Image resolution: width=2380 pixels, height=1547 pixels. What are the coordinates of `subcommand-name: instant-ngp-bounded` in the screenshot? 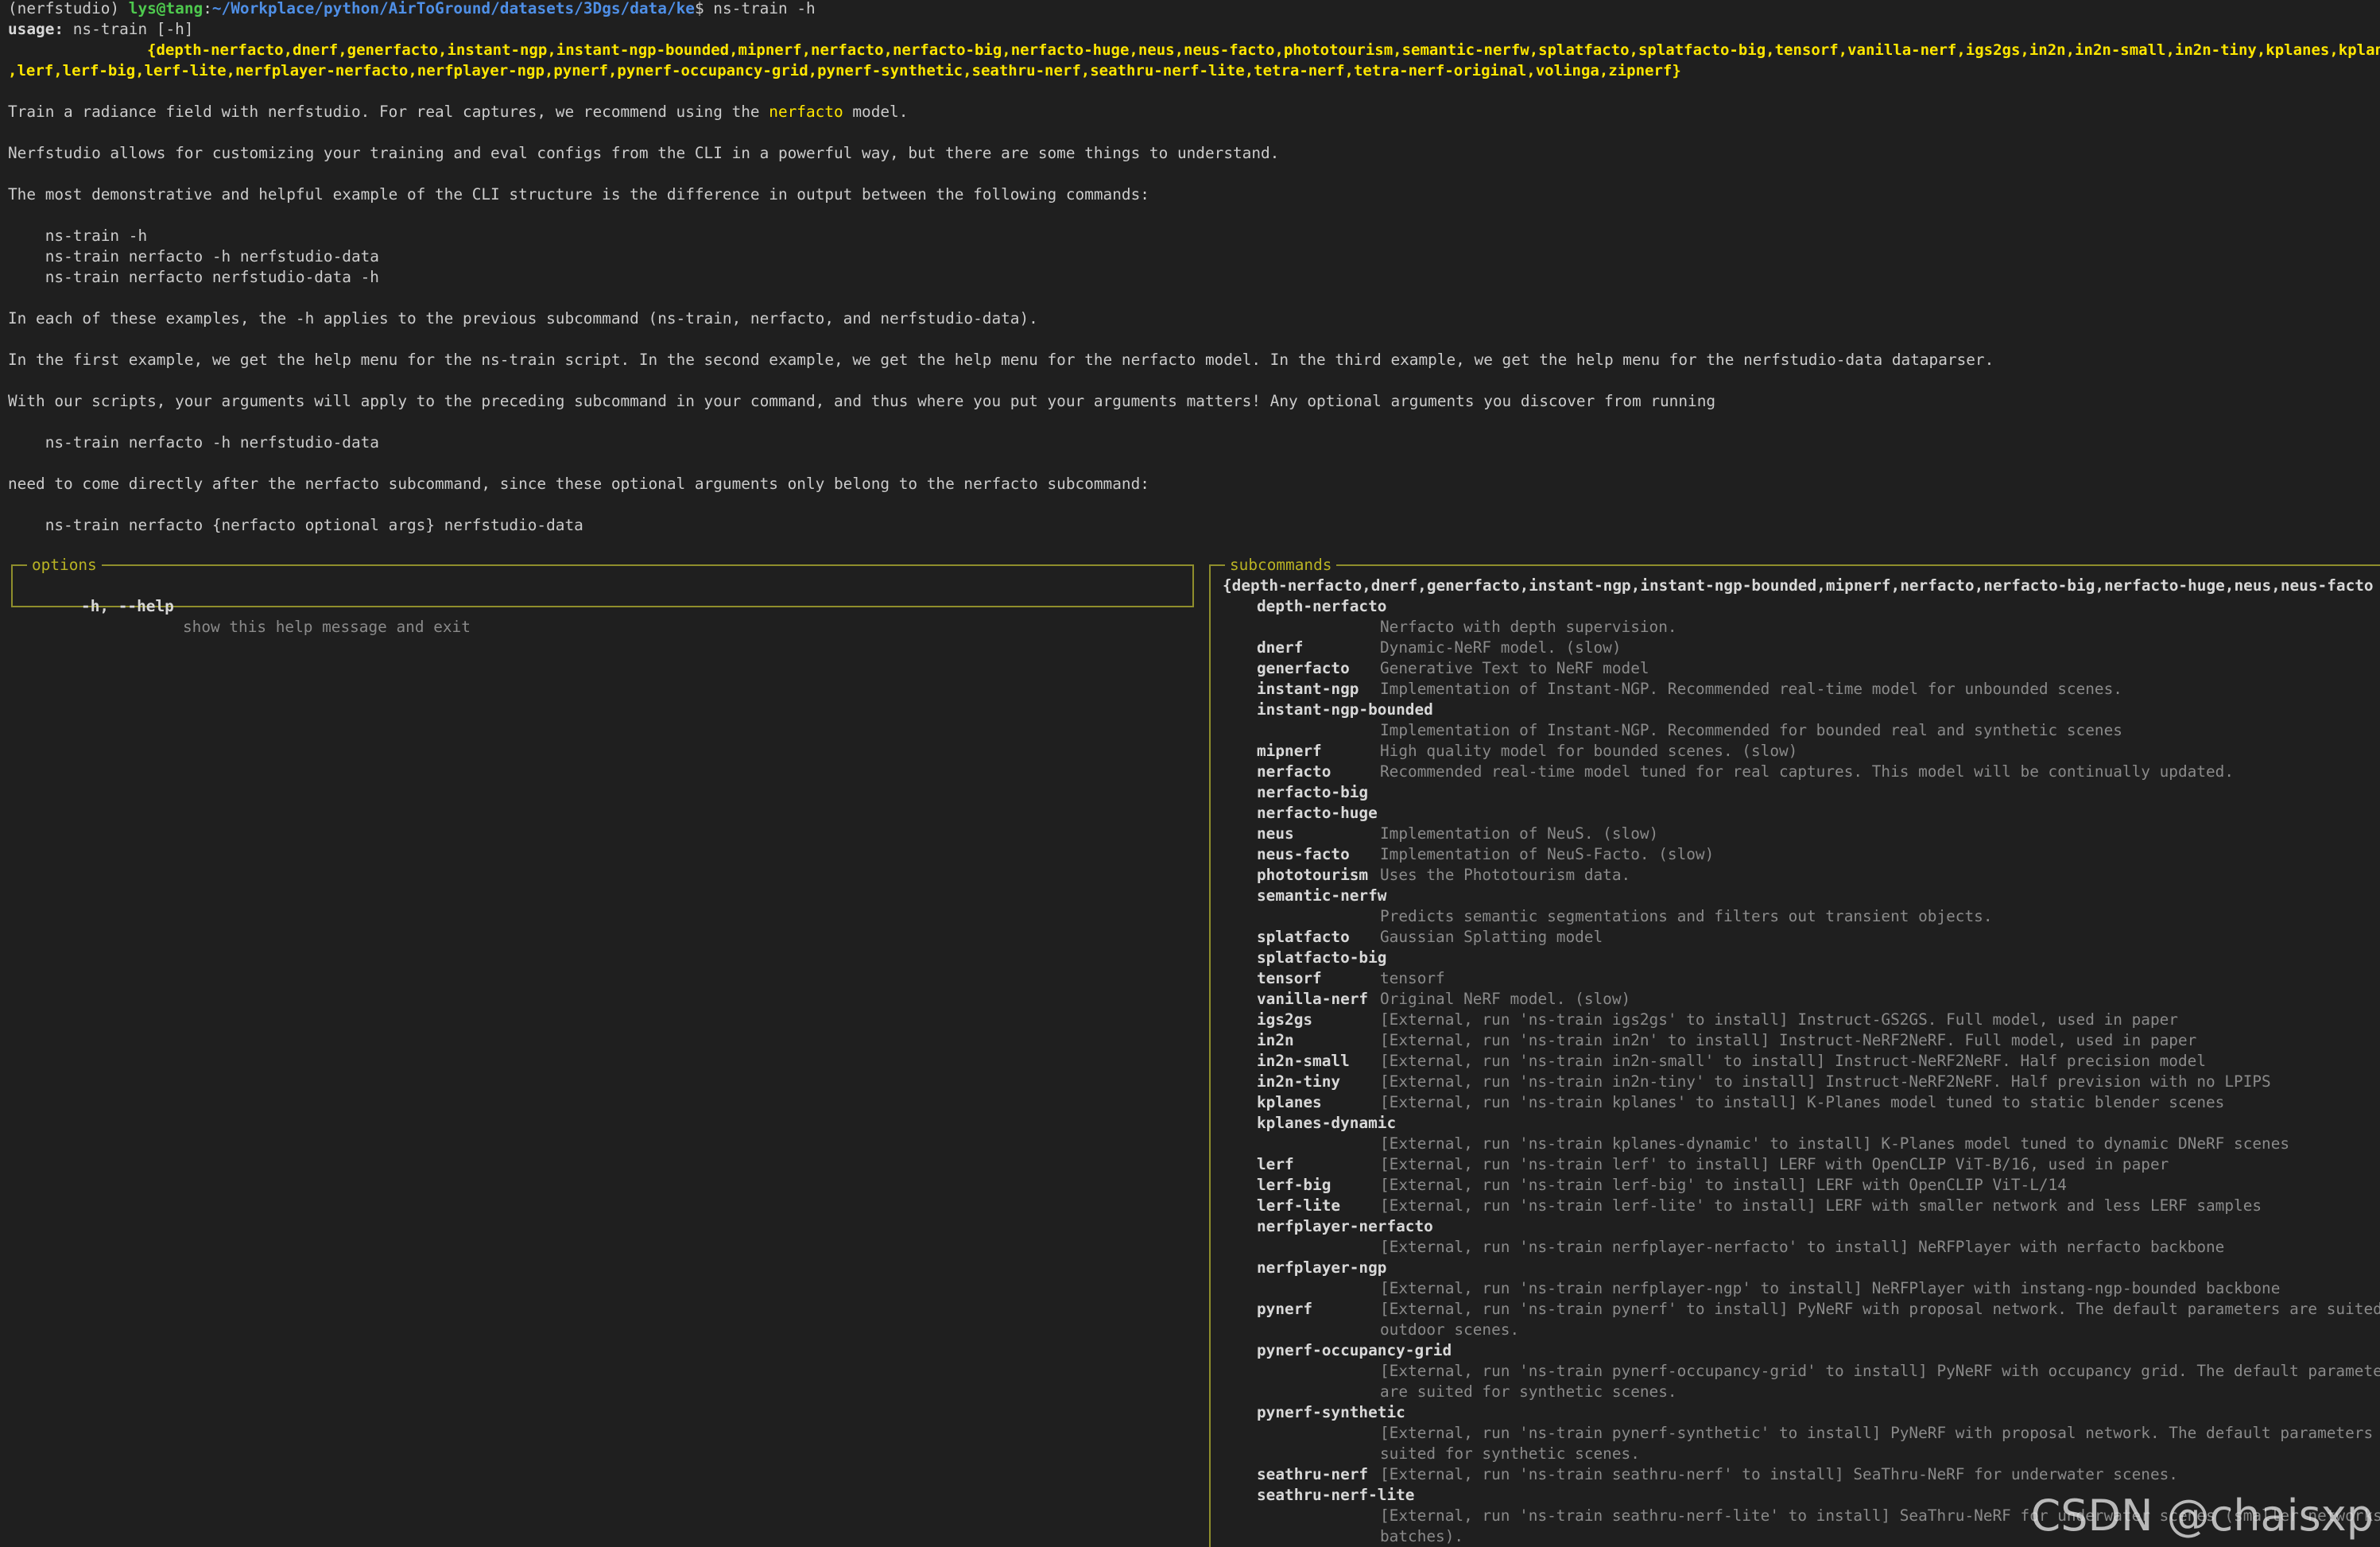 It's located at (1345, 709).